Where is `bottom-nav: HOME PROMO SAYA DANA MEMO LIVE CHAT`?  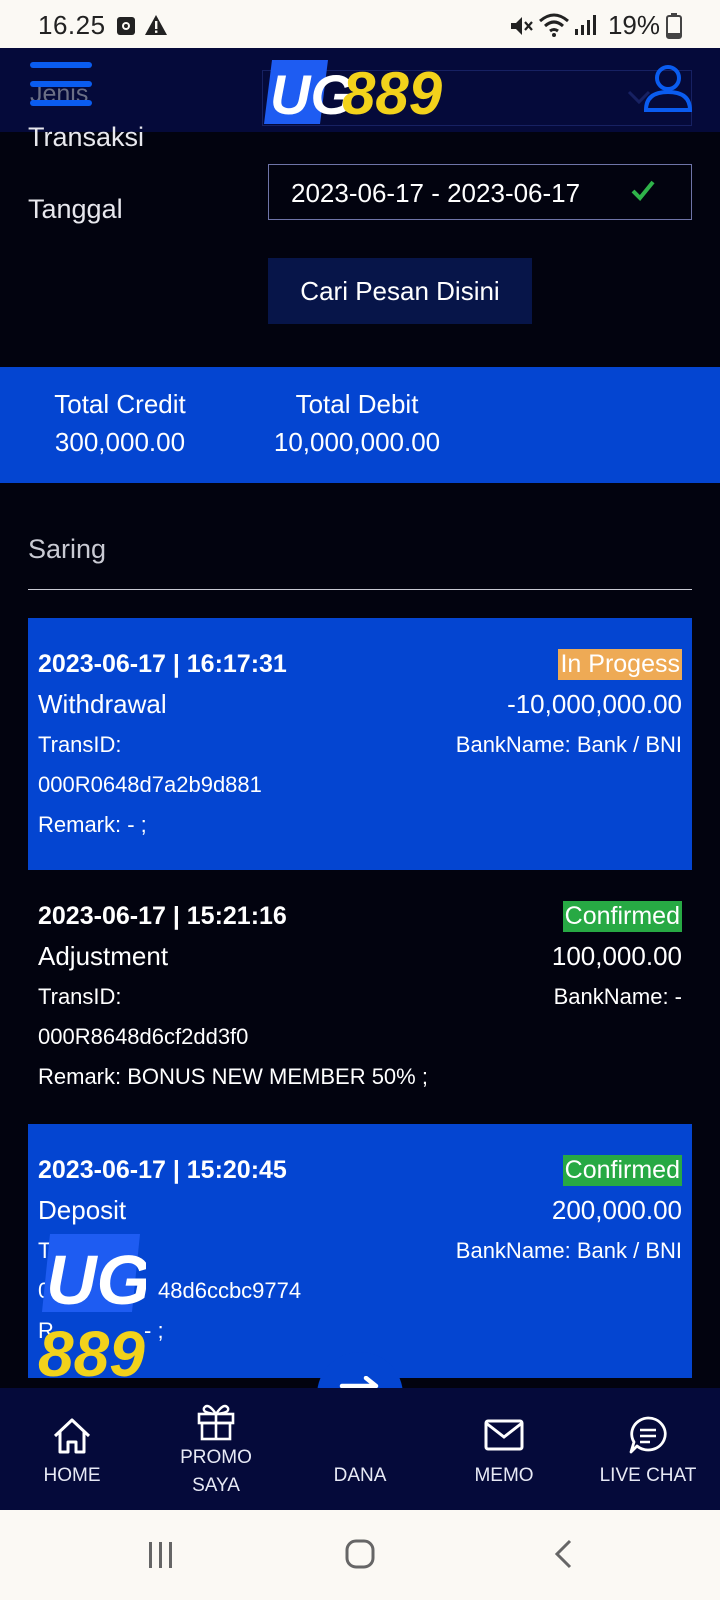
bottom-nav: HOME PROMO SAYA DANA MEMO LIVE CHAT is located at coordinates (360, 1449).